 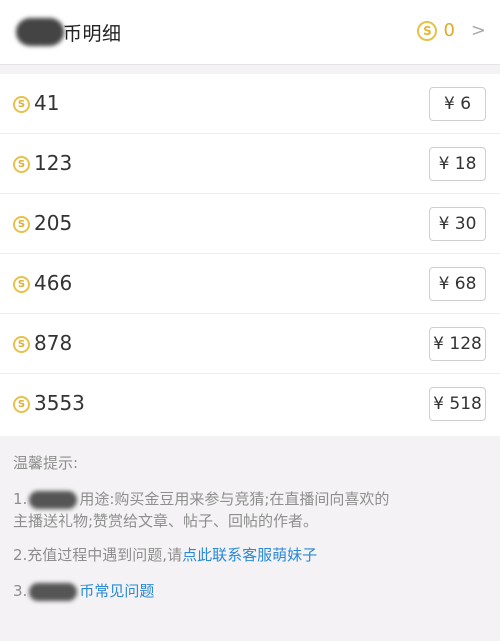 What do you see at coordinates (47, 103) in the screenshot?
I see `coin-amount: 41` at bounding box center [47, 103].